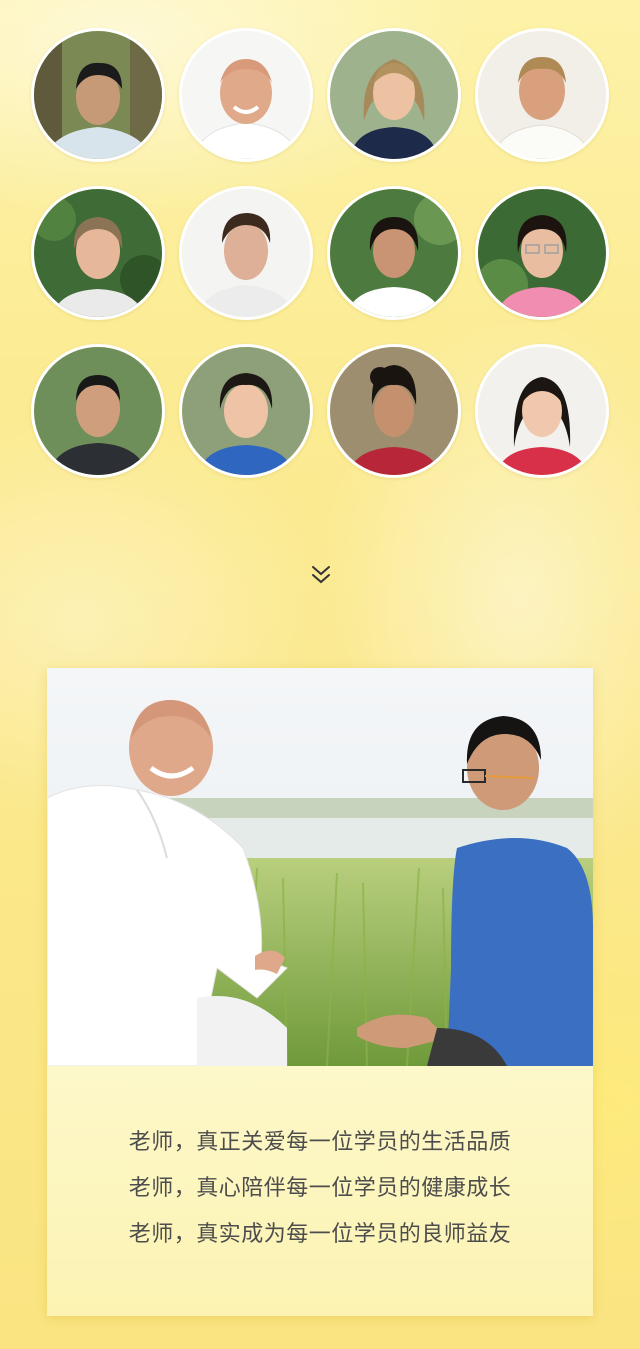 The image size is (640, 1349). I want to click on double-chevron-down-icon, so click(321, 575).